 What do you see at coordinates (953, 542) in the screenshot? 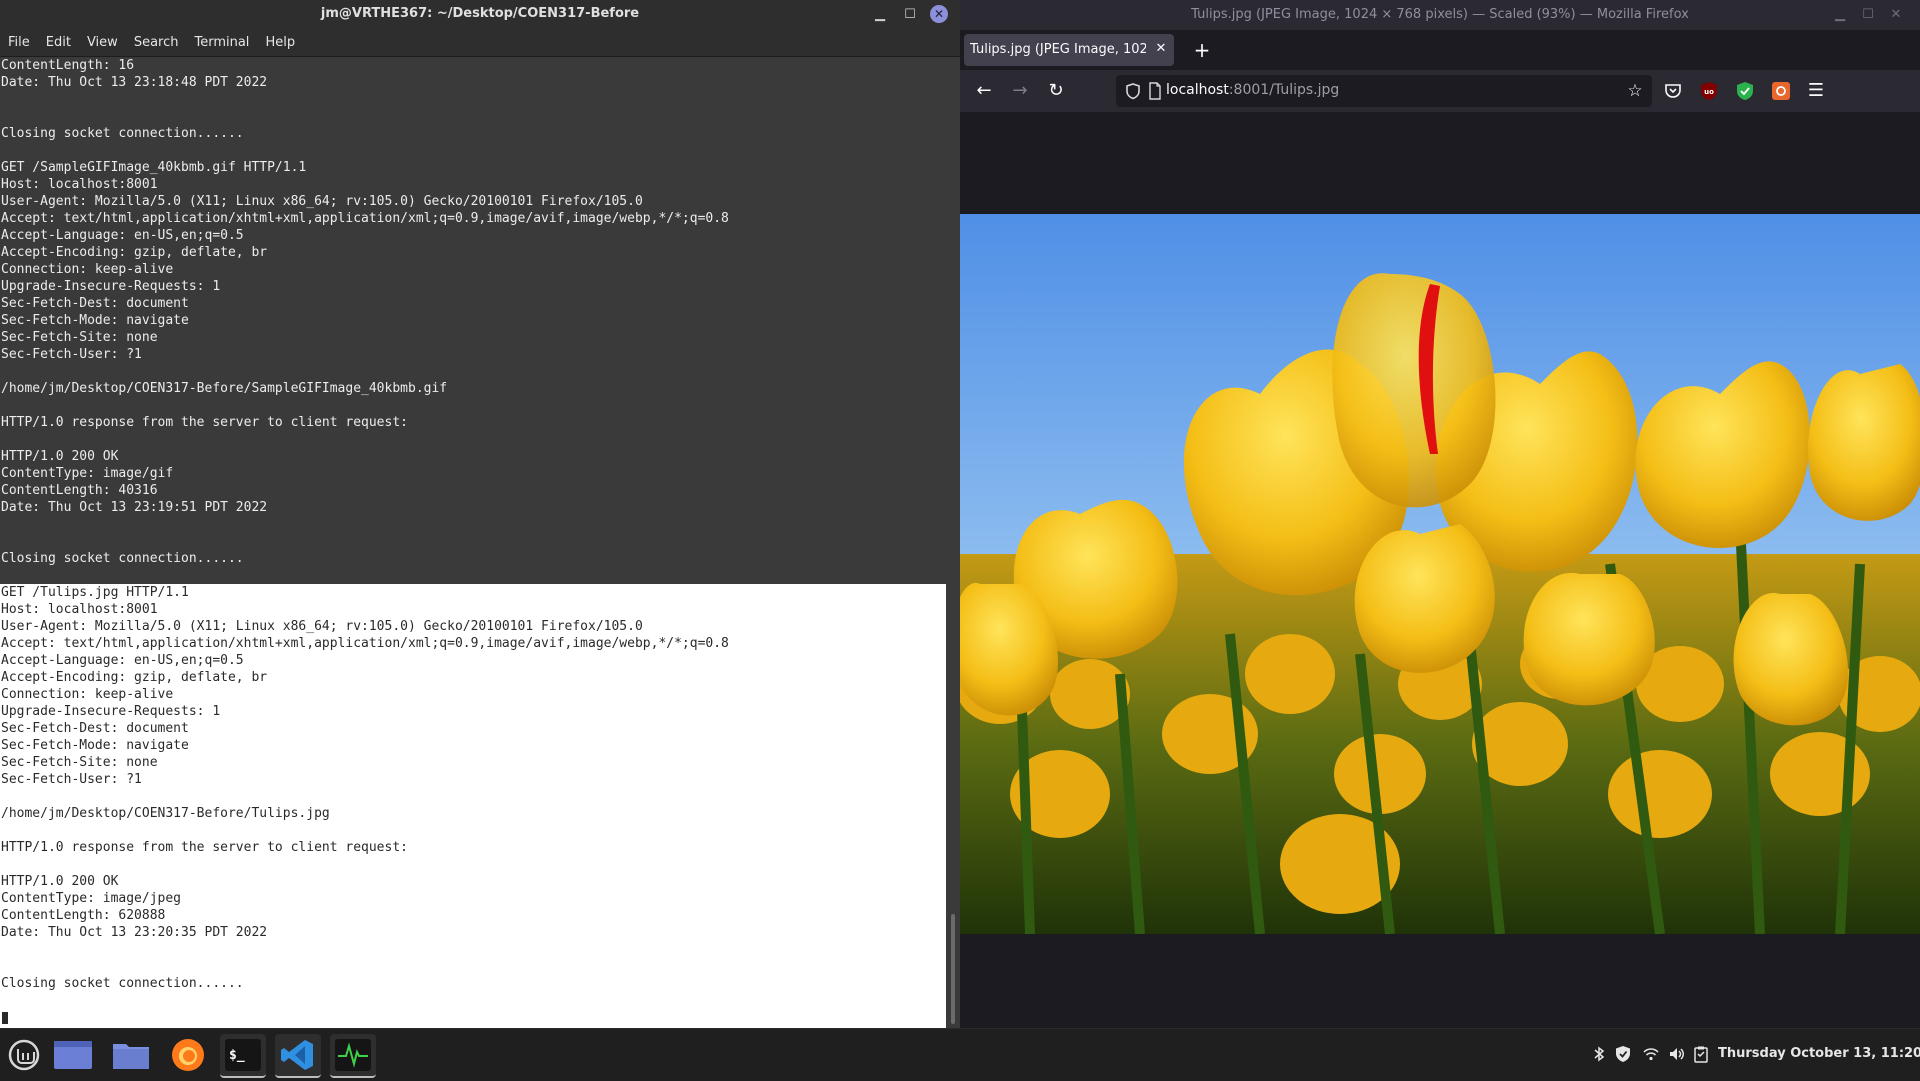
I see `terminal-scrollbar` at bounding box center [953, 542].